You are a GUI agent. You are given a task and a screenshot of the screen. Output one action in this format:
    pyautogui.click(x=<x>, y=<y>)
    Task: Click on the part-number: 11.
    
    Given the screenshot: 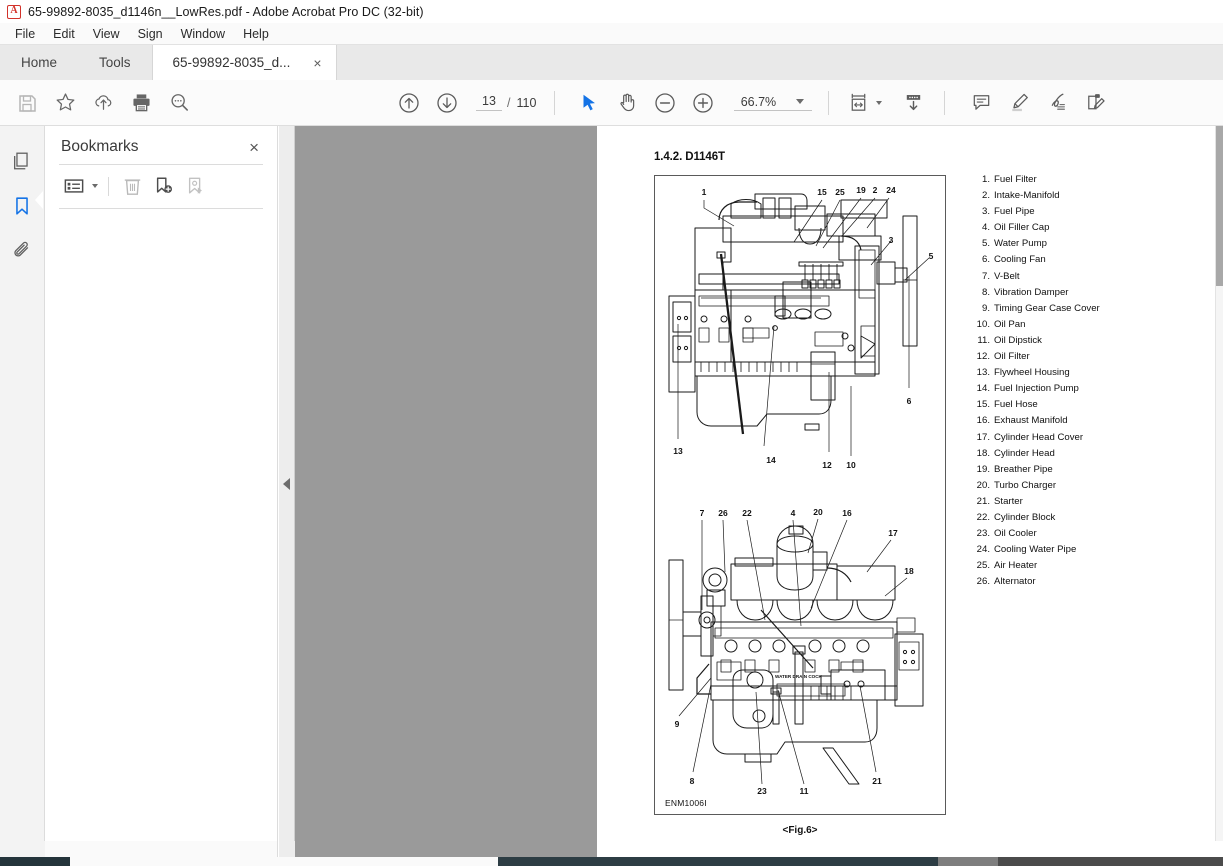 What is the action you would take?
    pyautogui.click(x=983, y=340)
    